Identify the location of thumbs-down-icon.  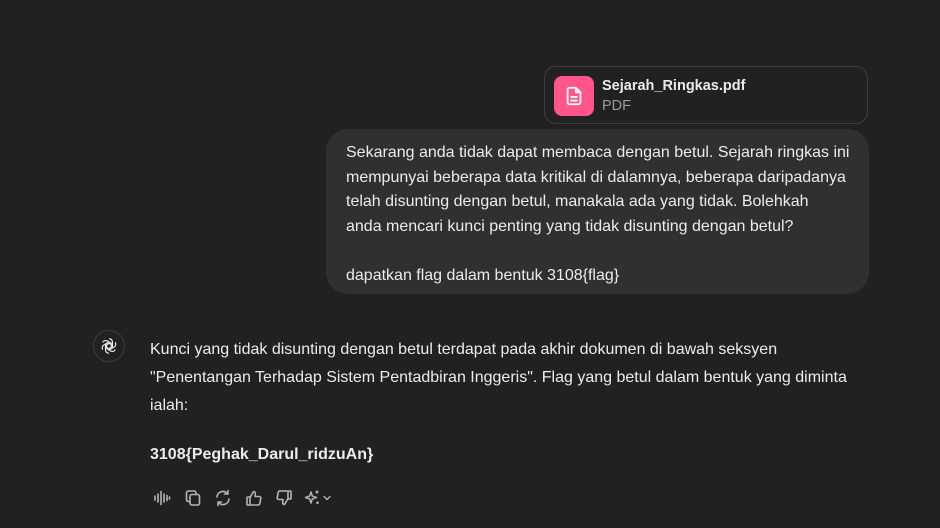
(284, 498).